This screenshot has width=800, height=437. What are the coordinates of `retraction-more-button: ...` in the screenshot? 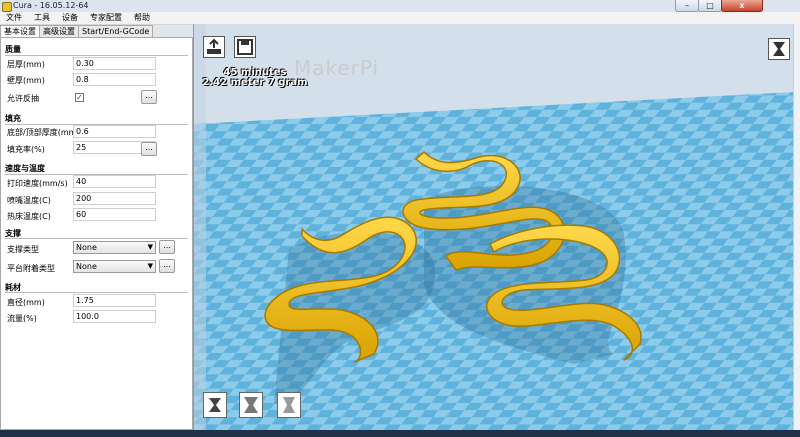 It's located at (149, 97).